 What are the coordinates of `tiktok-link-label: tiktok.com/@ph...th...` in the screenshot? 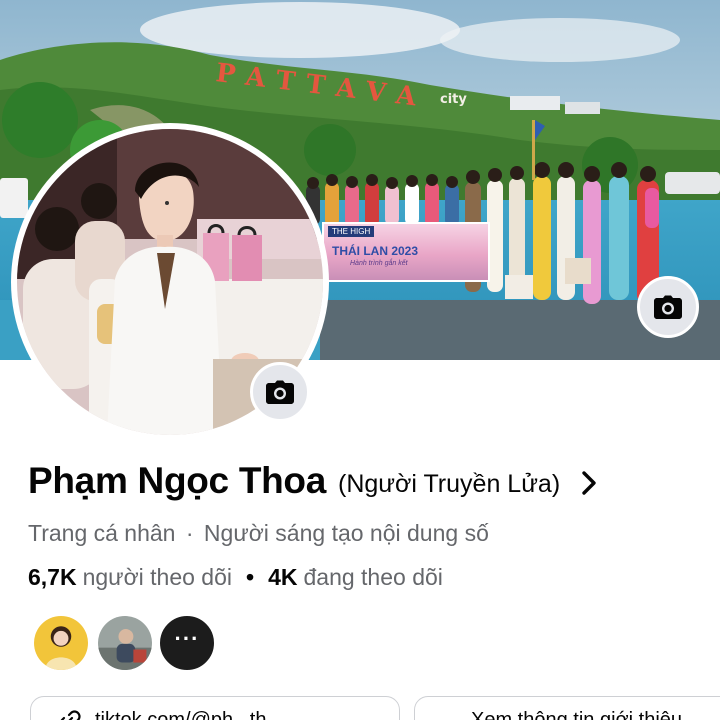 It's located at (189, 714).